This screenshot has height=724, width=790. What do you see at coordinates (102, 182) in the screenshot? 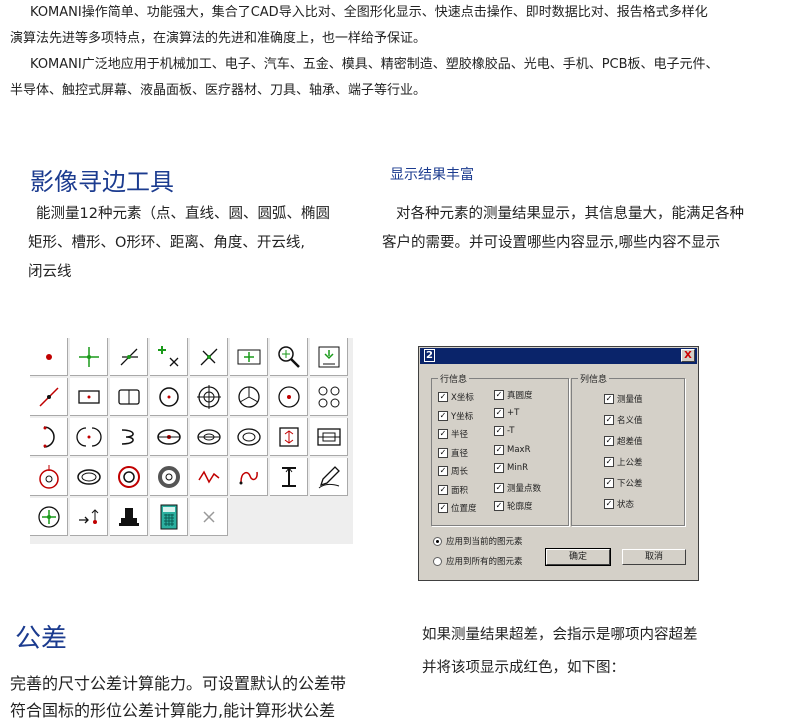
I see `edge-tool-title: 影像寻边工具` at bounding box center [102, 182].